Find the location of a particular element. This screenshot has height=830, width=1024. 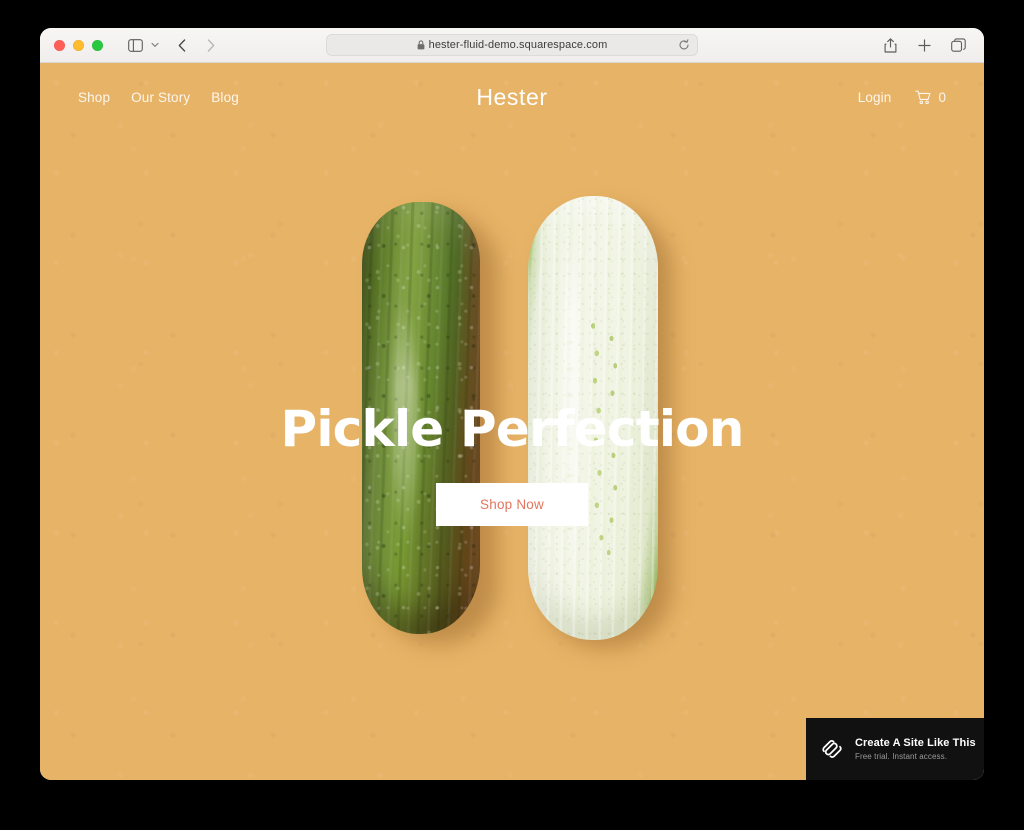

nav-link-our-story: Our Story is located at coordinates (160, 97).